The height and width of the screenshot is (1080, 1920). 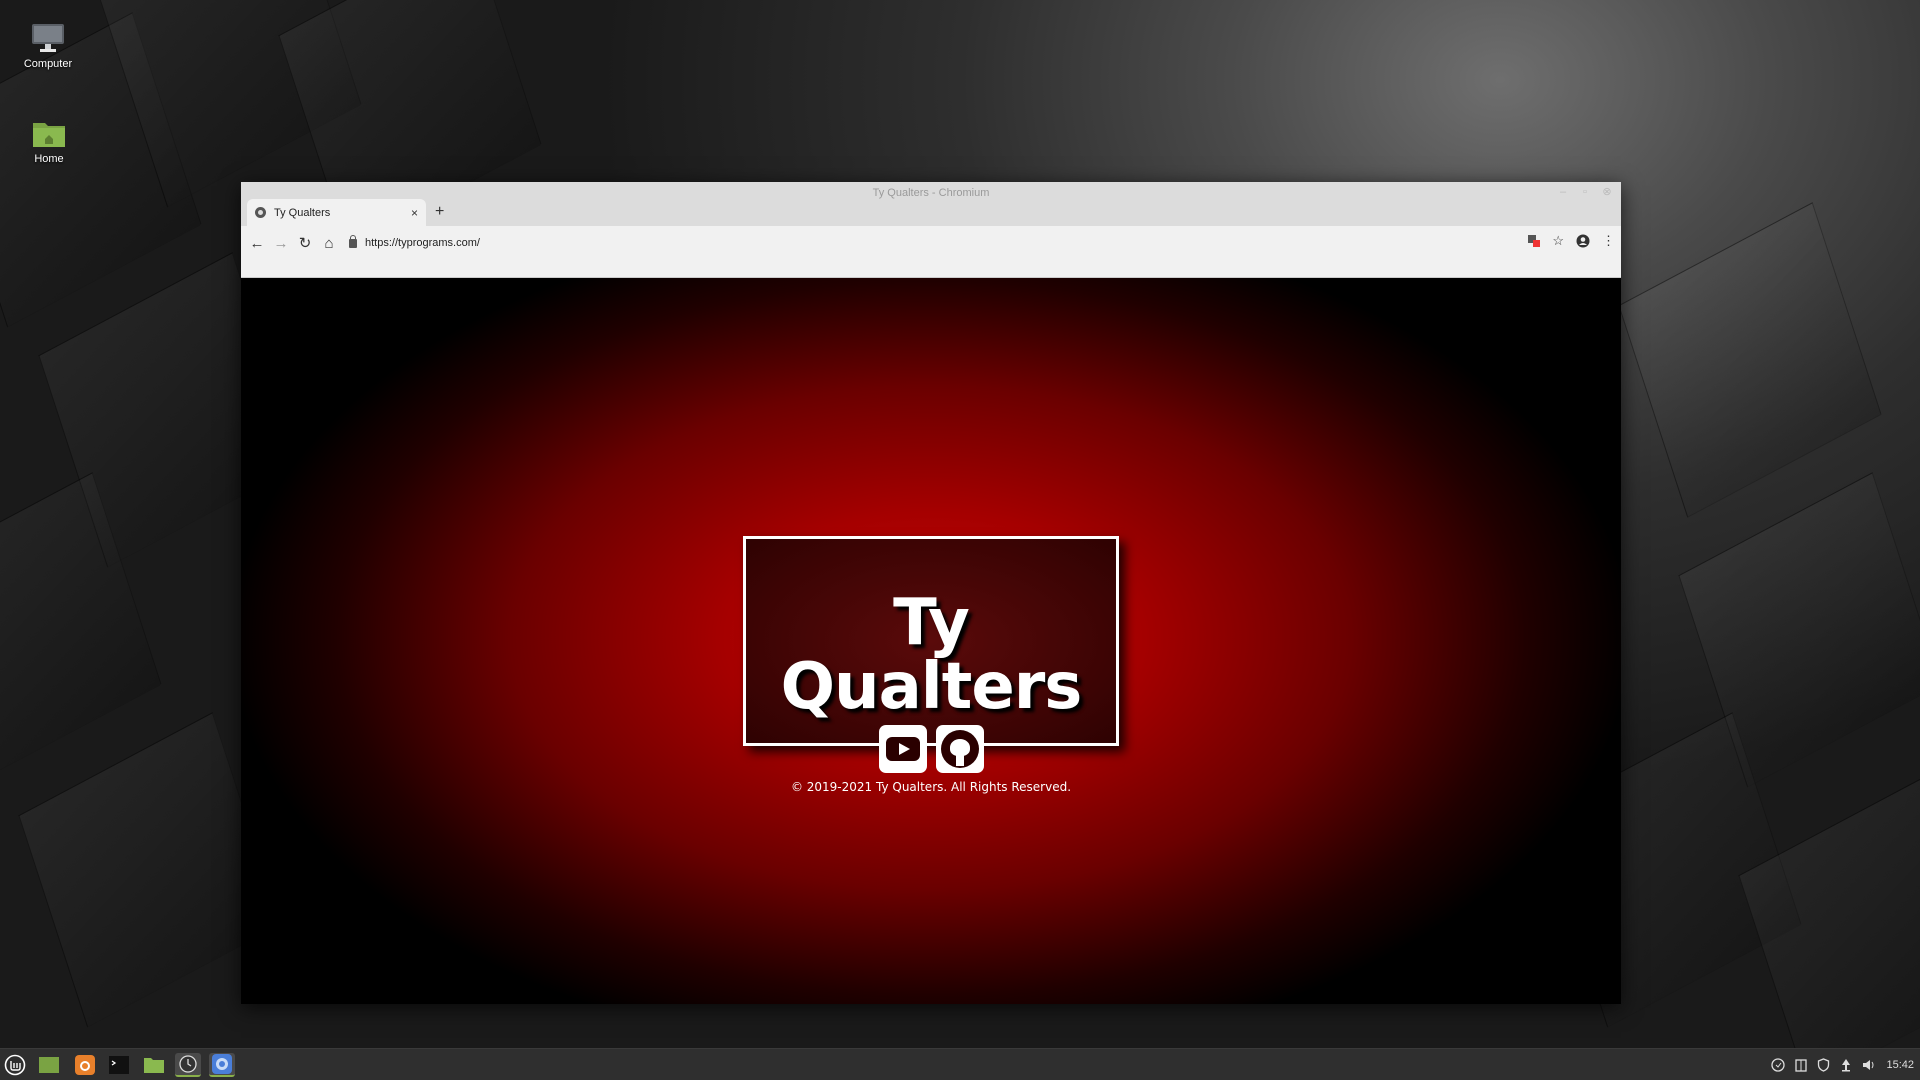 What do you see at coordinates (281, 243) in the screenshot?
I see `forward-button: →` at bounding box center [281, 243].